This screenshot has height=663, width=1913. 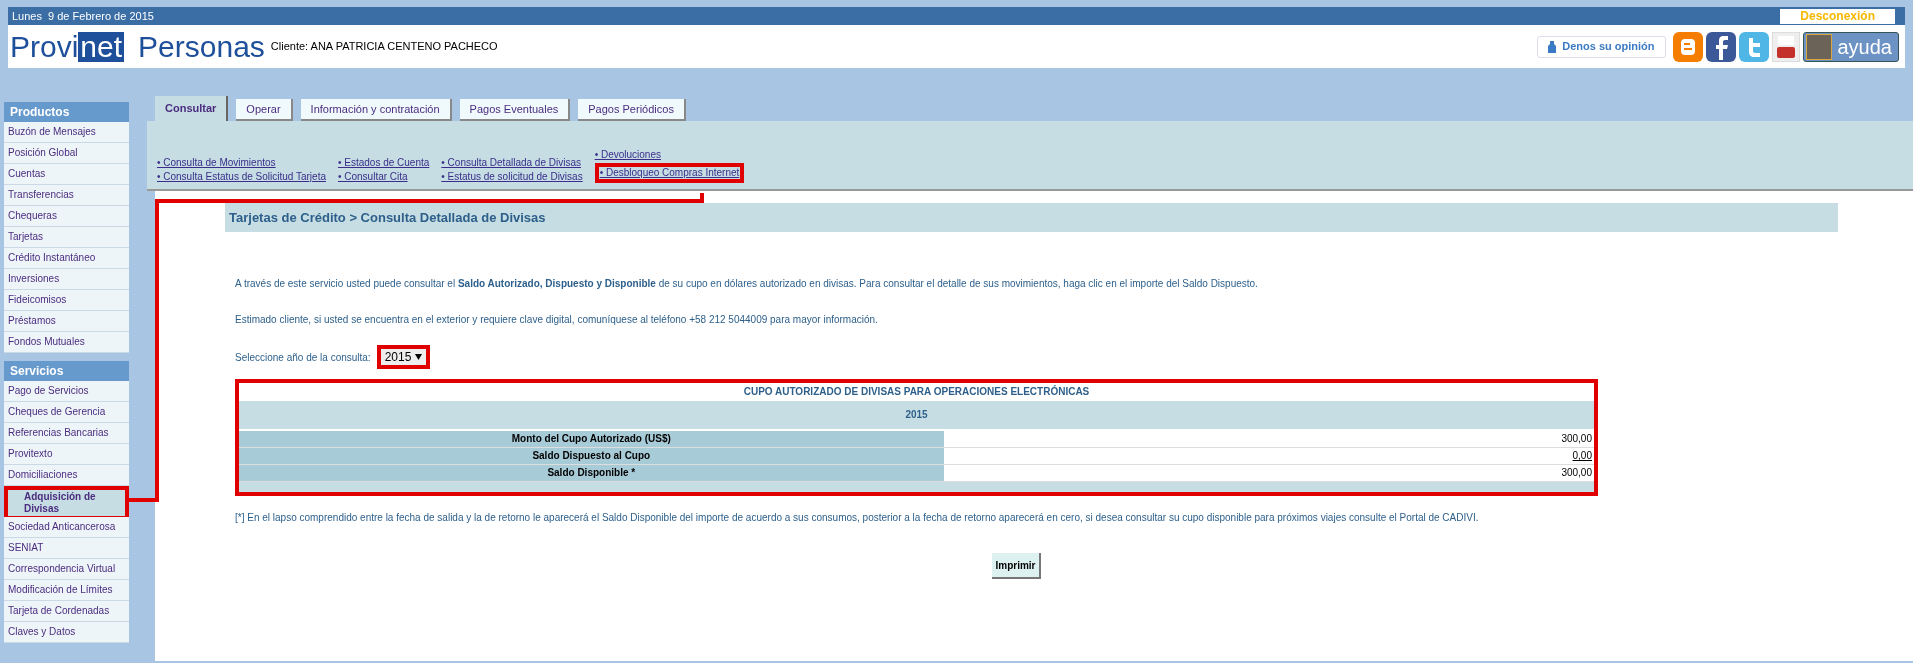 I want to click on submenu-link: • Estatus de solicitud de Divisas, so click(x=512, y=177).